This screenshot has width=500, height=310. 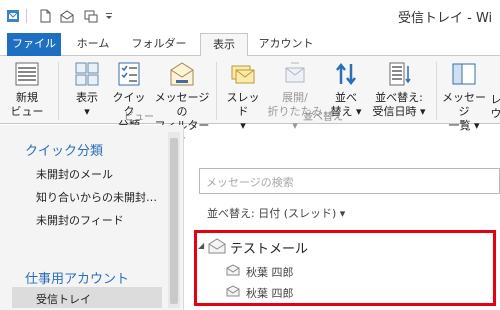 I want to click on tab-account: アカウント, so click(x=286, y=44).